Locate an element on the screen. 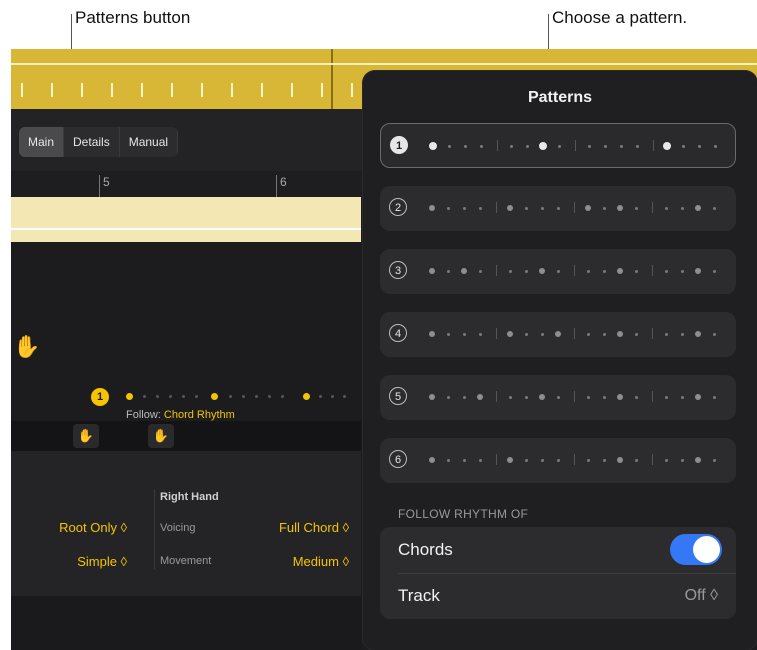  callout-patterns-button: Patterns button is located at coordinates (133, 17).